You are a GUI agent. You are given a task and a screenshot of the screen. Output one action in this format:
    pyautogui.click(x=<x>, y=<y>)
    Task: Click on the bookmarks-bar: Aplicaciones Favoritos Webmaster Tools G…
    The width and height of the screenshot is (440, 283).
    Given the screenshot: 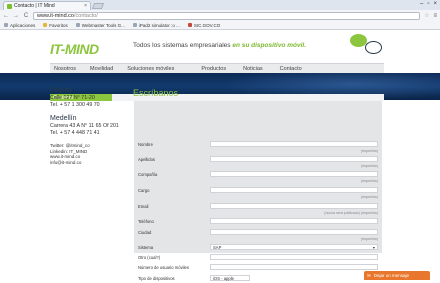 What is the action you would take?
    pyautogui.click(x=220, y=25)
    